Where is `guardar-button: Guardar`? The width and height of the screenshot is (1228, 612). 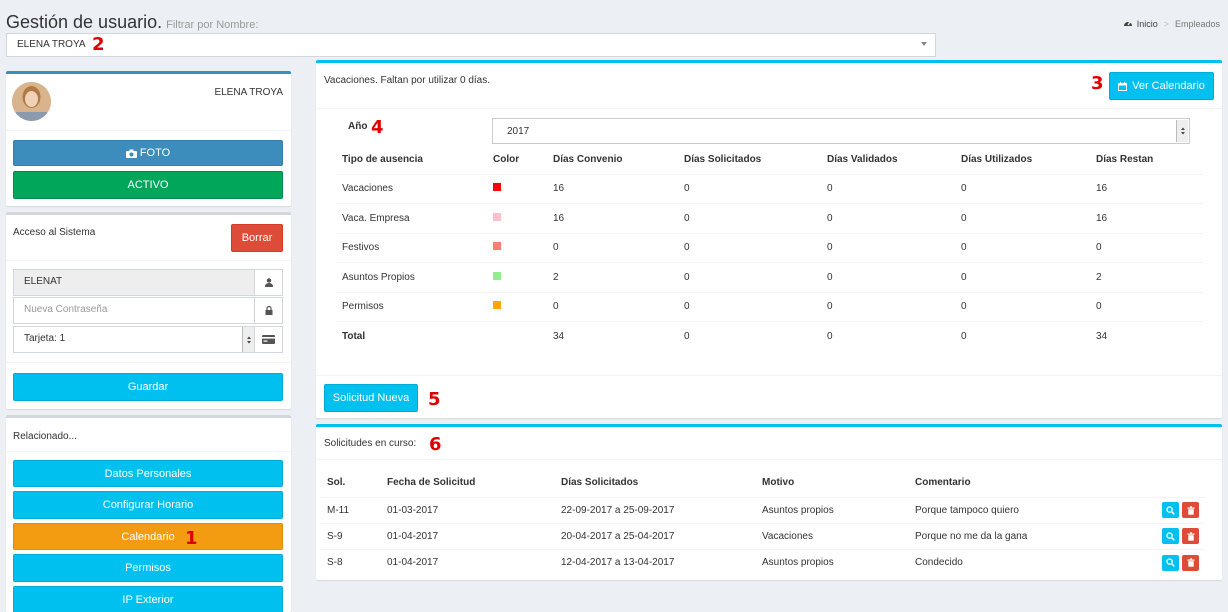
guardar-button: Guardar is located at coordinates (148, 387).